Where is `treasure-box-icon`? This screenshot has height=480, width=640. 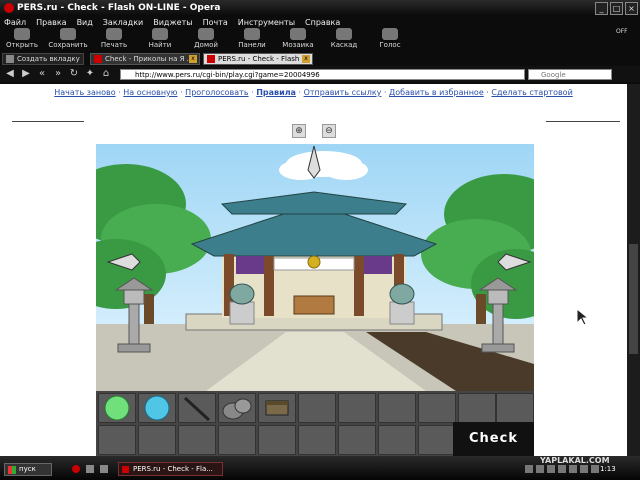
treasure-box-icon is located at coordinates (277, 408).